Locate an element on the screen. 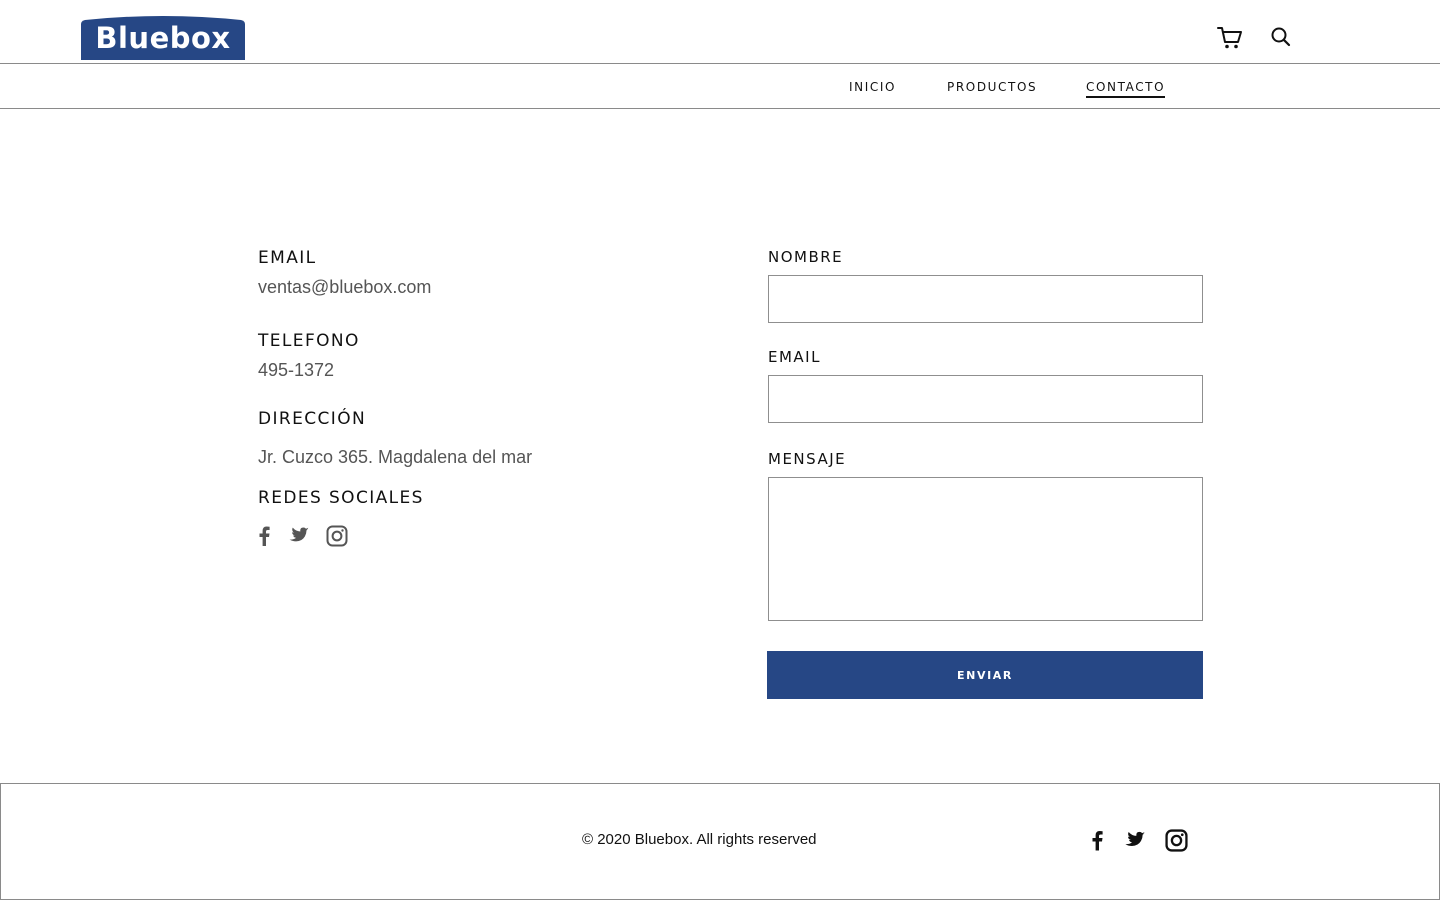 The image size is (1440, 900). cart-icon is located at coordinates (1230, 38).